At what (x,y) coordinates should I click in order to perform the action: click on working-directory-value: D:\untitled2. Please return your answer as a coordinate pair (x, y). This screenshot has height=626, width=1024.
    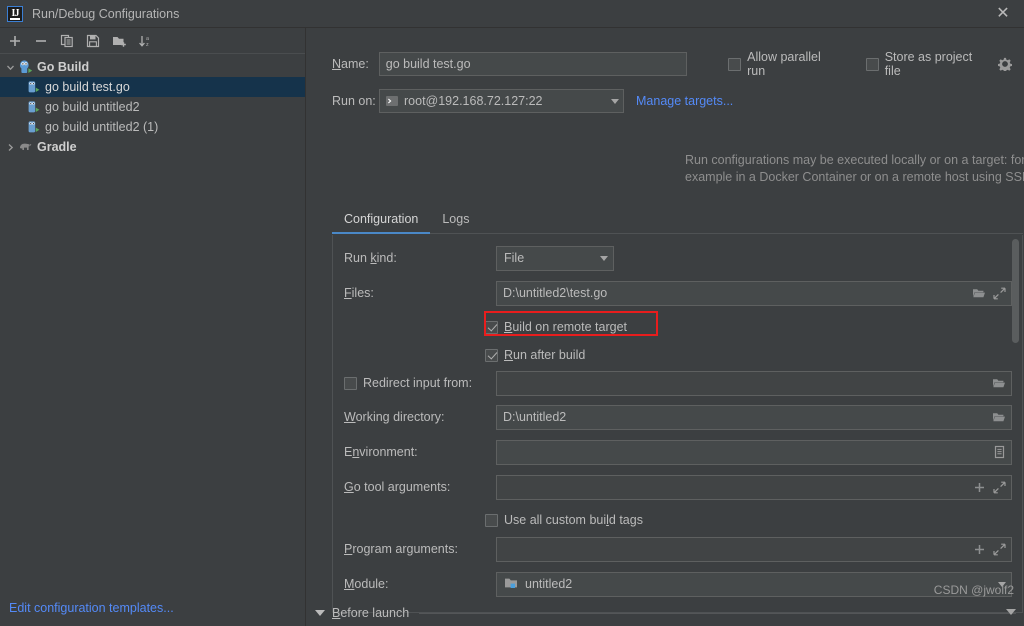
    Looking at the image, I should click on (535, 417).